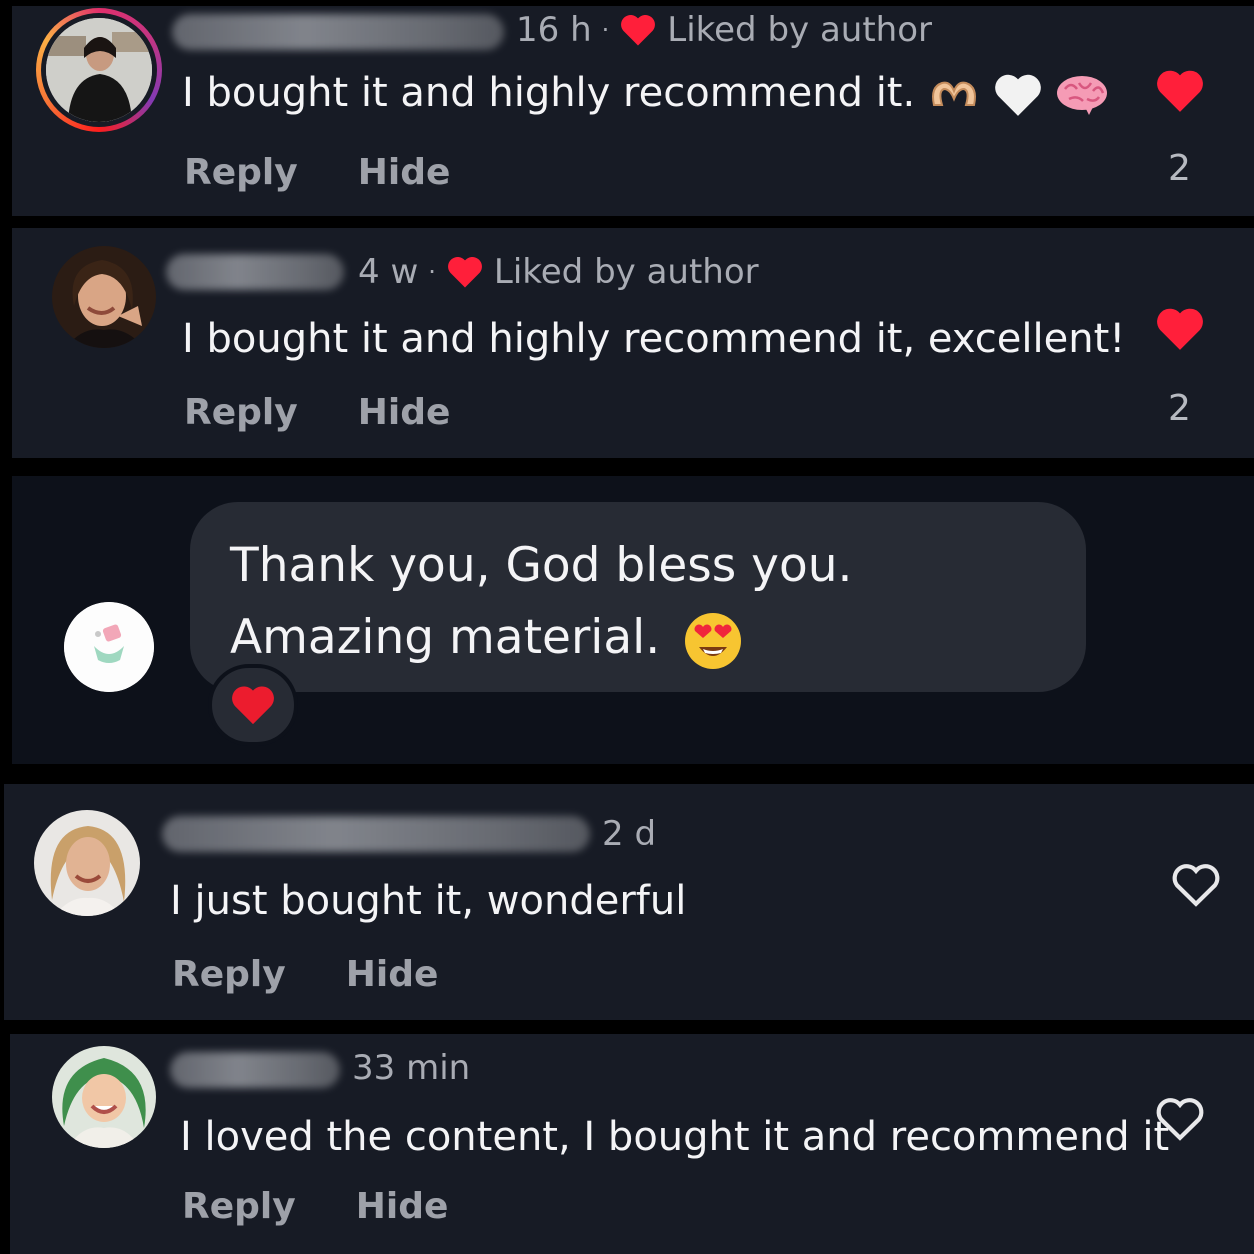  Describe the element at coordinates (554, 30) in the screenshot. I see `timestamp: 16 h` at that location.